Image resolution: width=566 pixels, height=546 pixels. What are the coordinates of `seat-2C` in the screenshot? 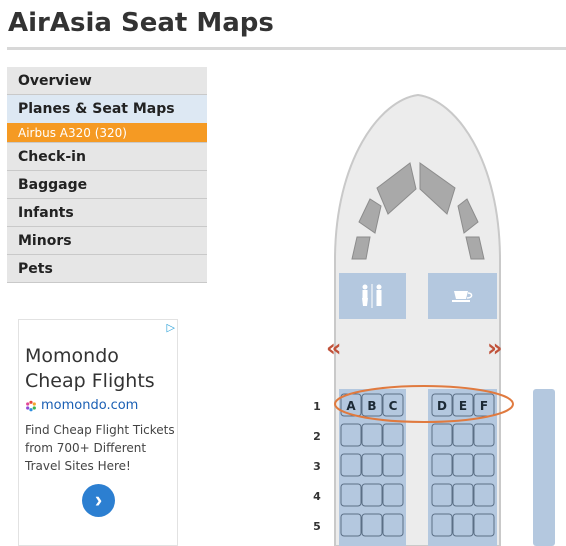 It's located at (393, 435).